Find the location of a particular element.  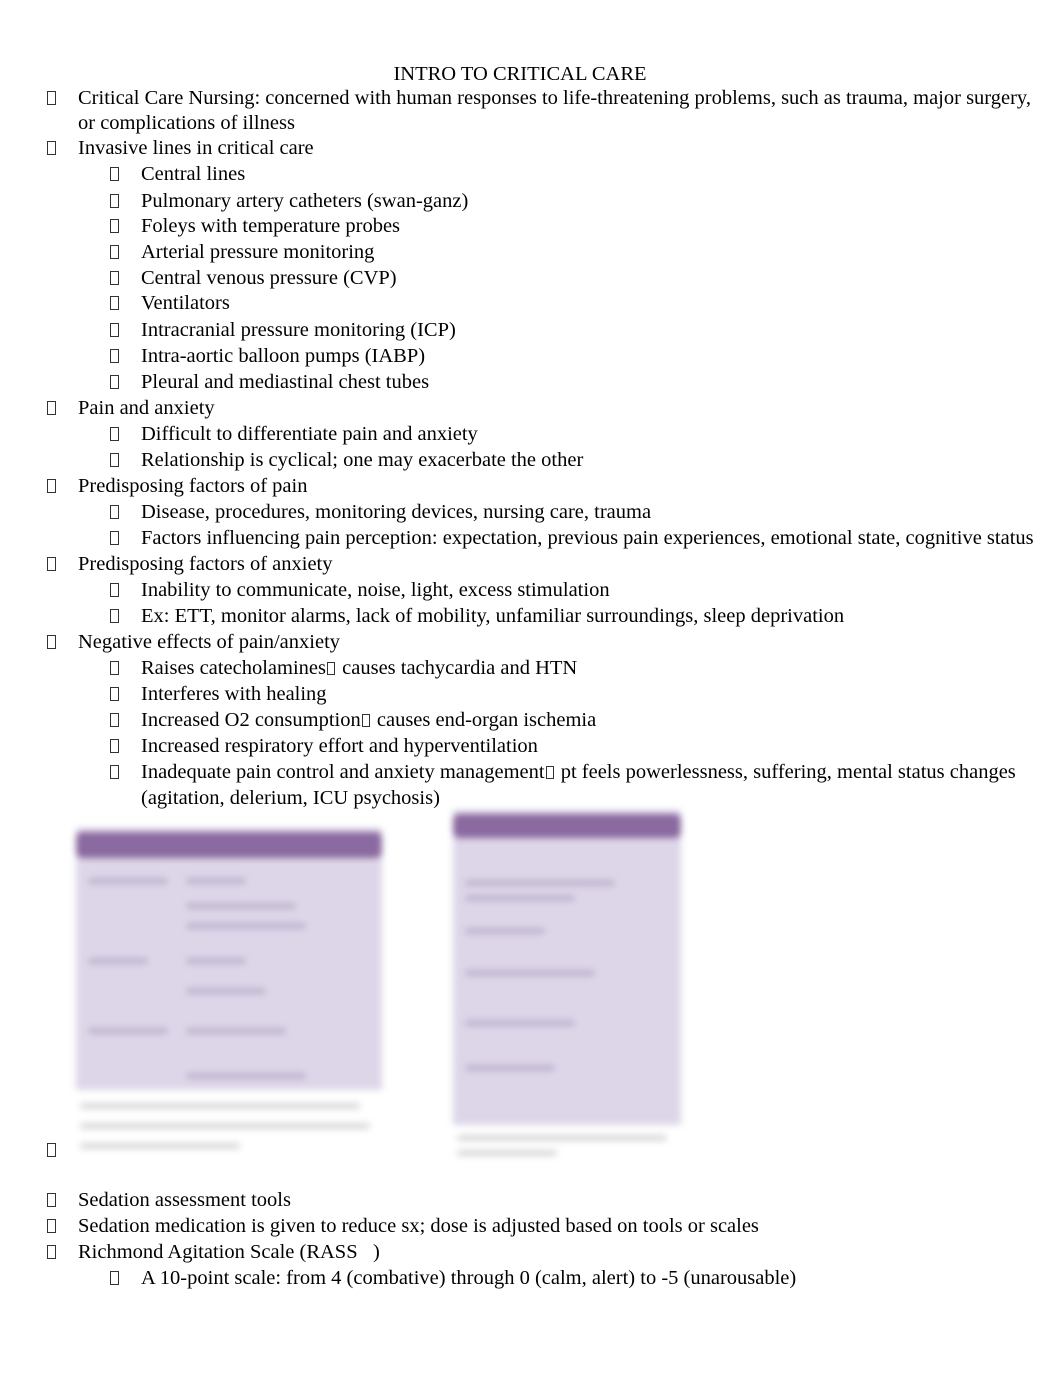

document-title: INTRO TO CRITICAL CARE is located at coordinates (520, 74).